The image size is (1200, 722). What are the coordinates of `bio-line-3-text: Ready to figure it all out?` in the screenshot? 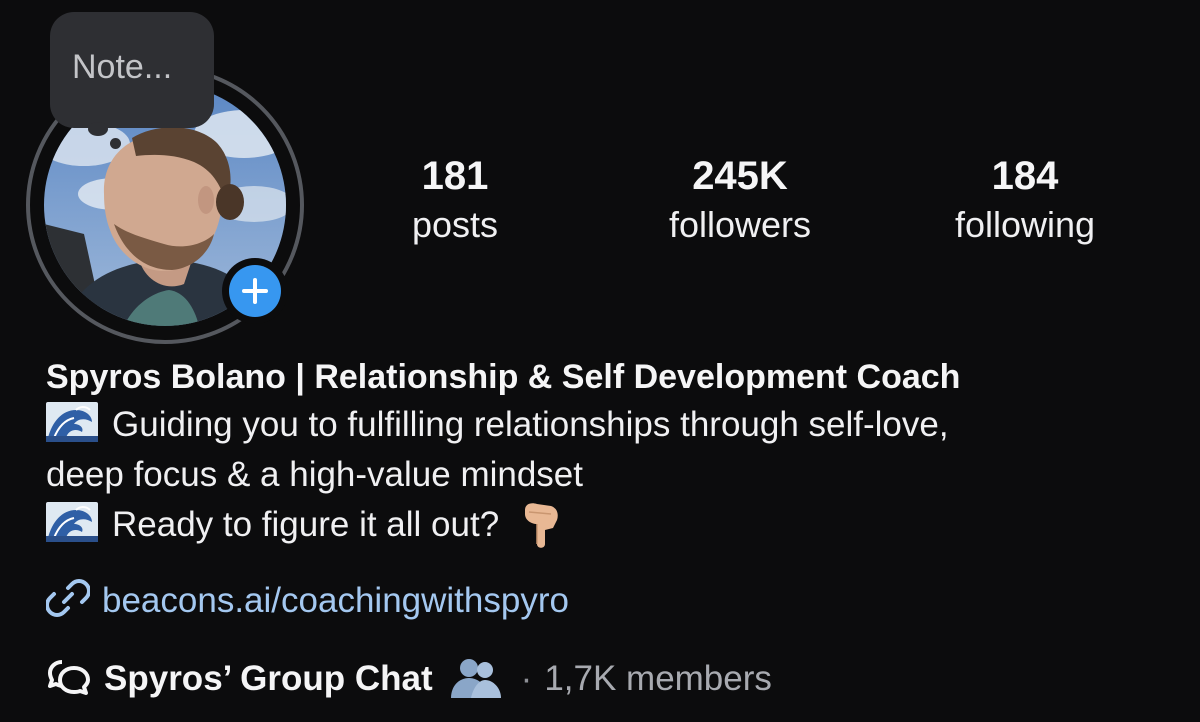 It's located at (306, 524).